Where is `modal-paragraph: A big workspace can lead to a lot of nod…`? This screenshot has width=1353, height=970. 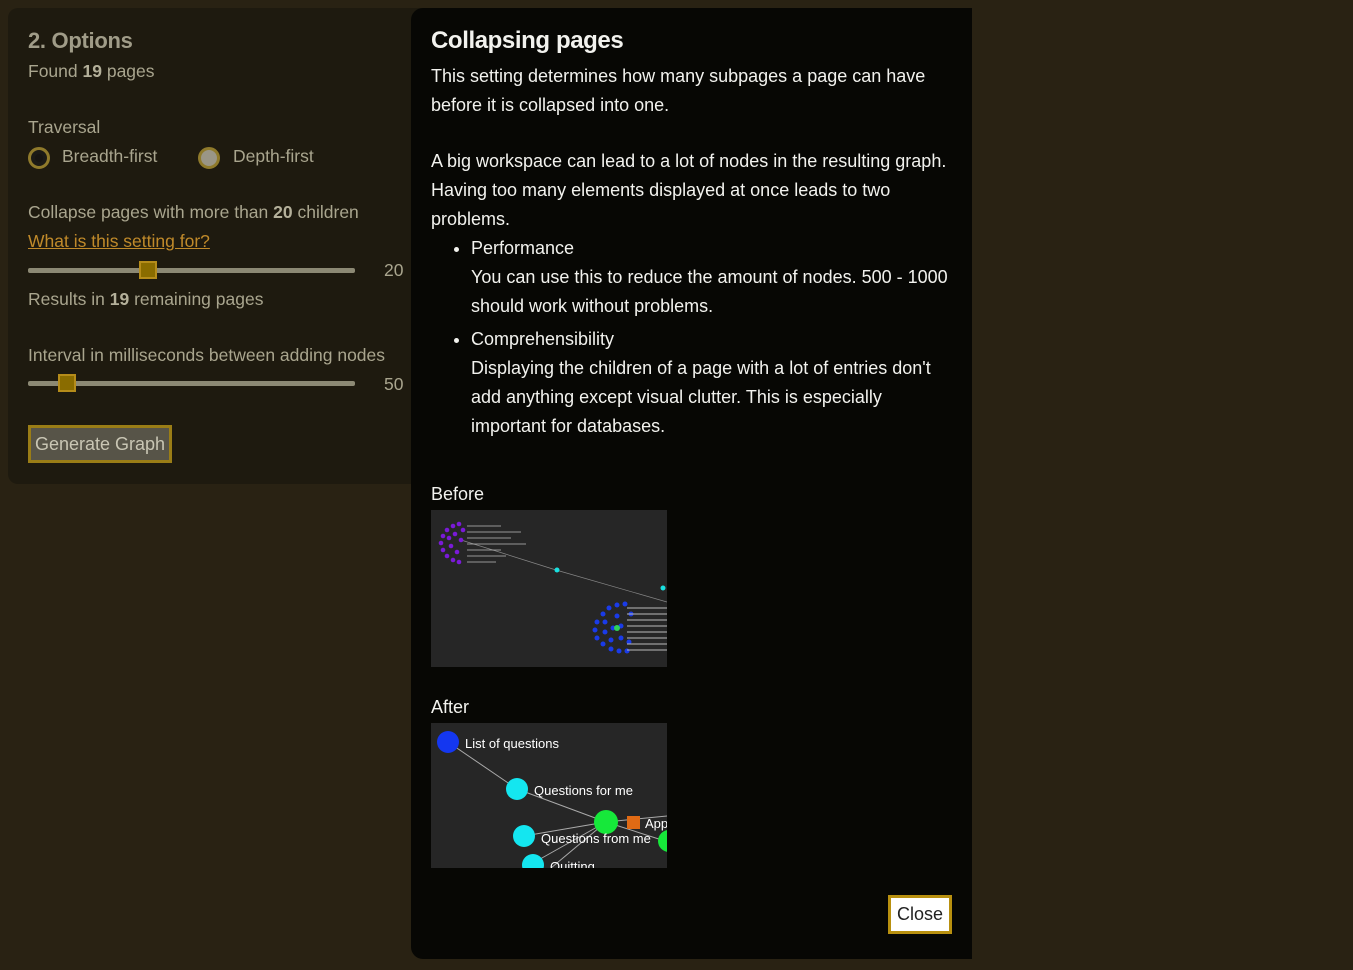 modal-paragraph: A big workspace can lead to a lot of nod… is located at coordinates (689, 190).